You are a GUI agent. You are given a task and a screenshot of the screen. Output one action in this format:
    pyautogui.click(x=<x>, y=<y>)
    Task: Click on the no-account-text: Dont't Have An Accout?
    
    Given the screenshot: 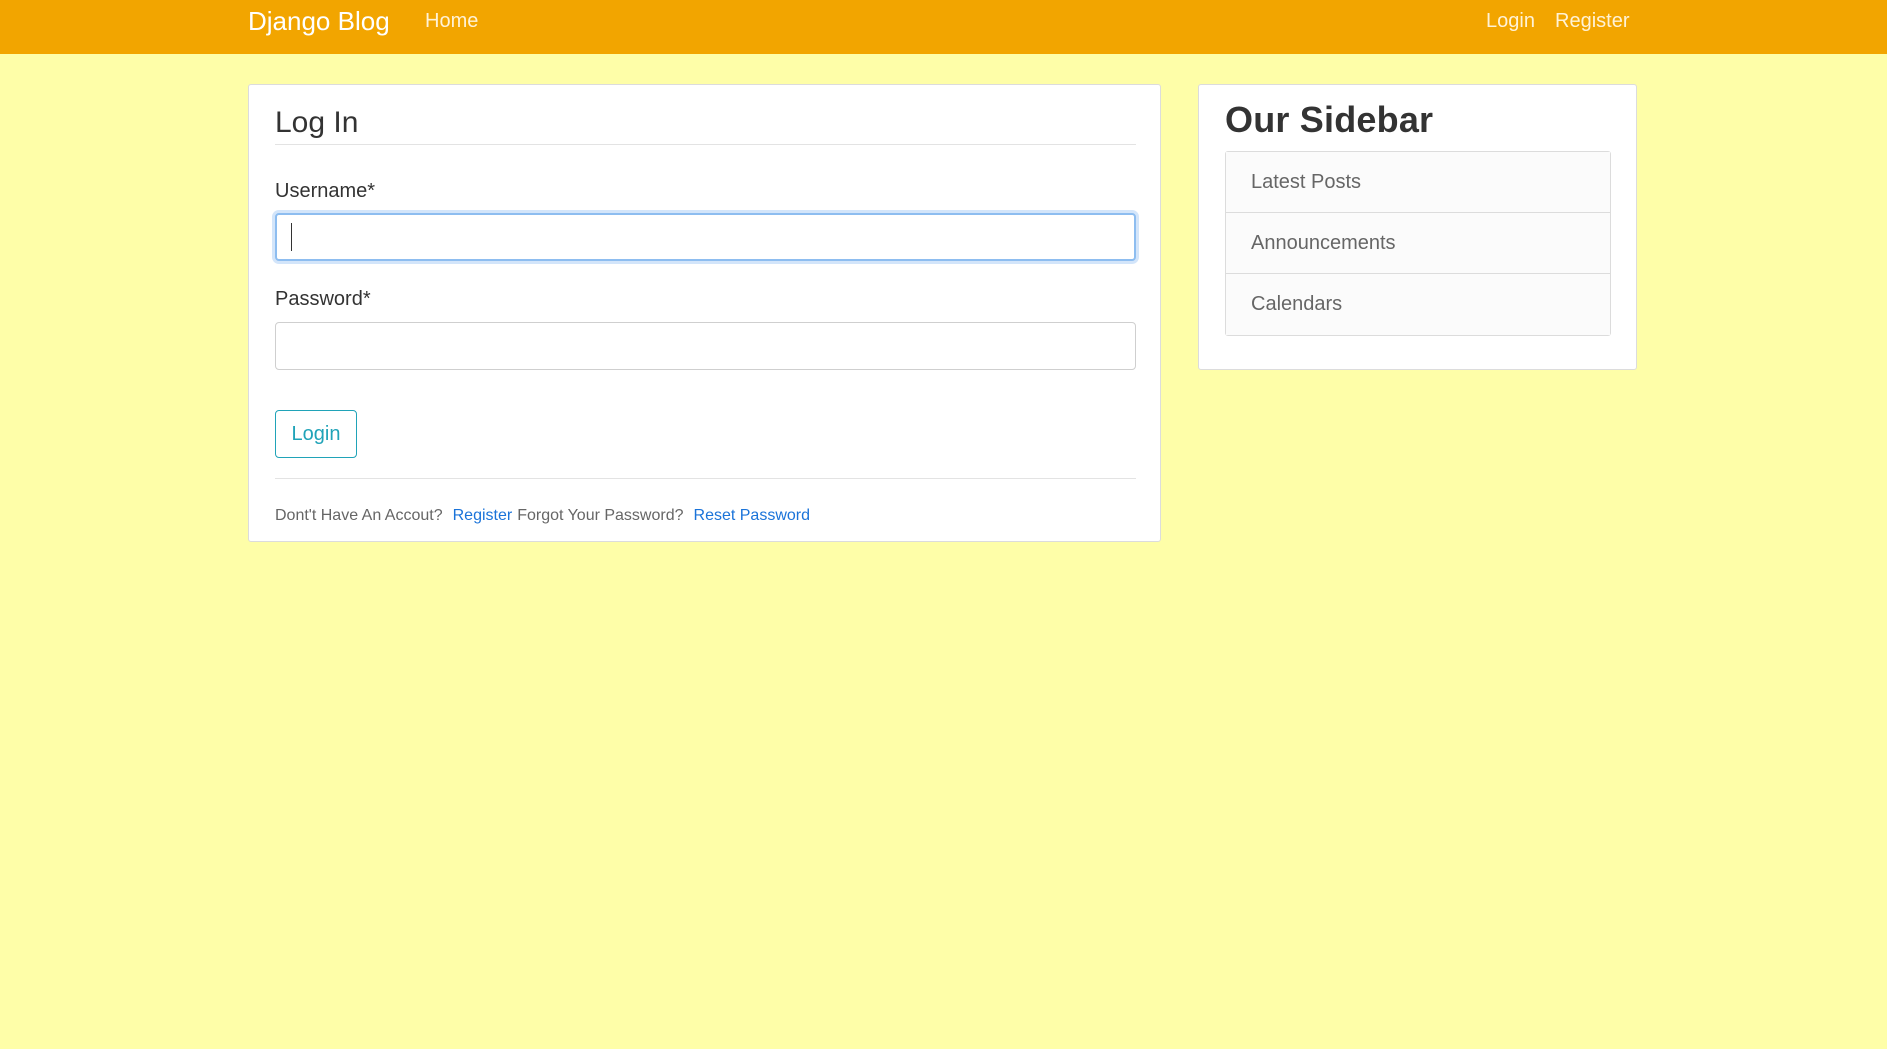 What is the action you would take?
    pyautogui.click(x=359, y=515)
    